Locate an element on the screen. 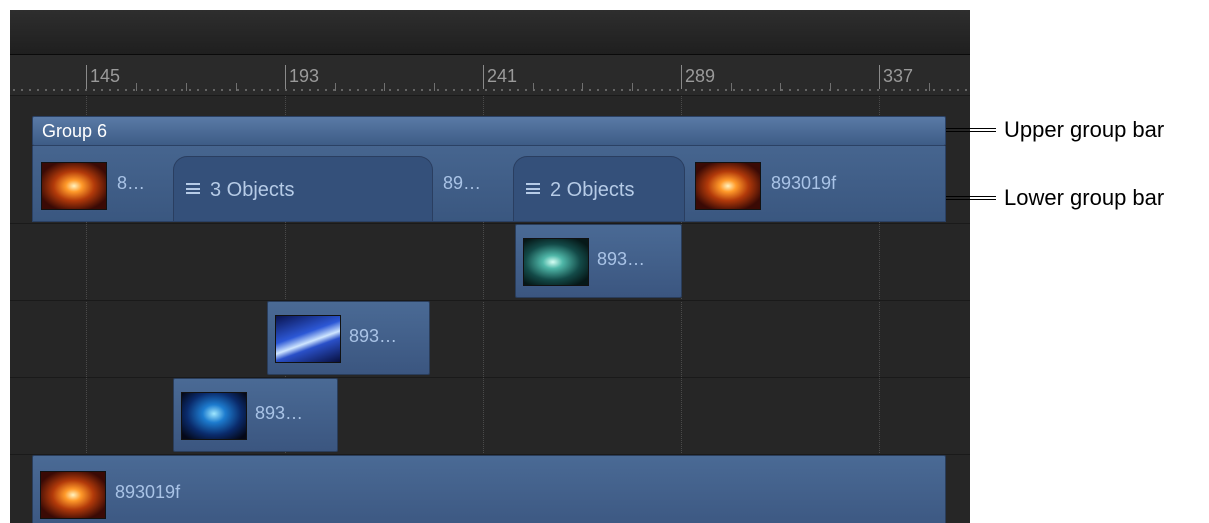  folder-label: 3 Objects is located at coordinates (252, 190).